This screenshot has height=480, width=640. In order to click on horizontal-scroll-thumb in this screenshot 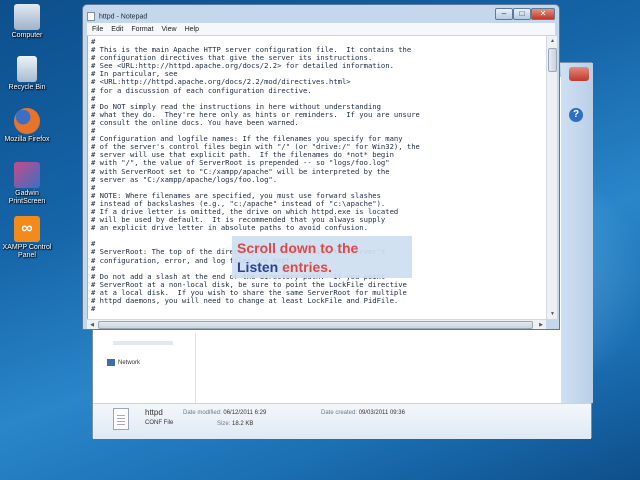, I will do `click(315, 325)`.